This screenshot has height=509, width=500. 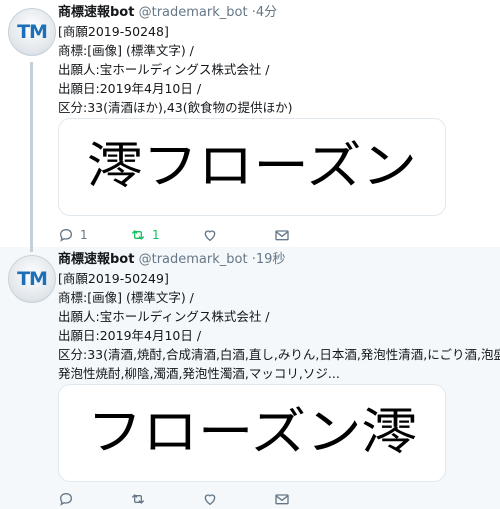 I want to click on trademark-image-text: 澪フローズン, so click(x=252, y=166).